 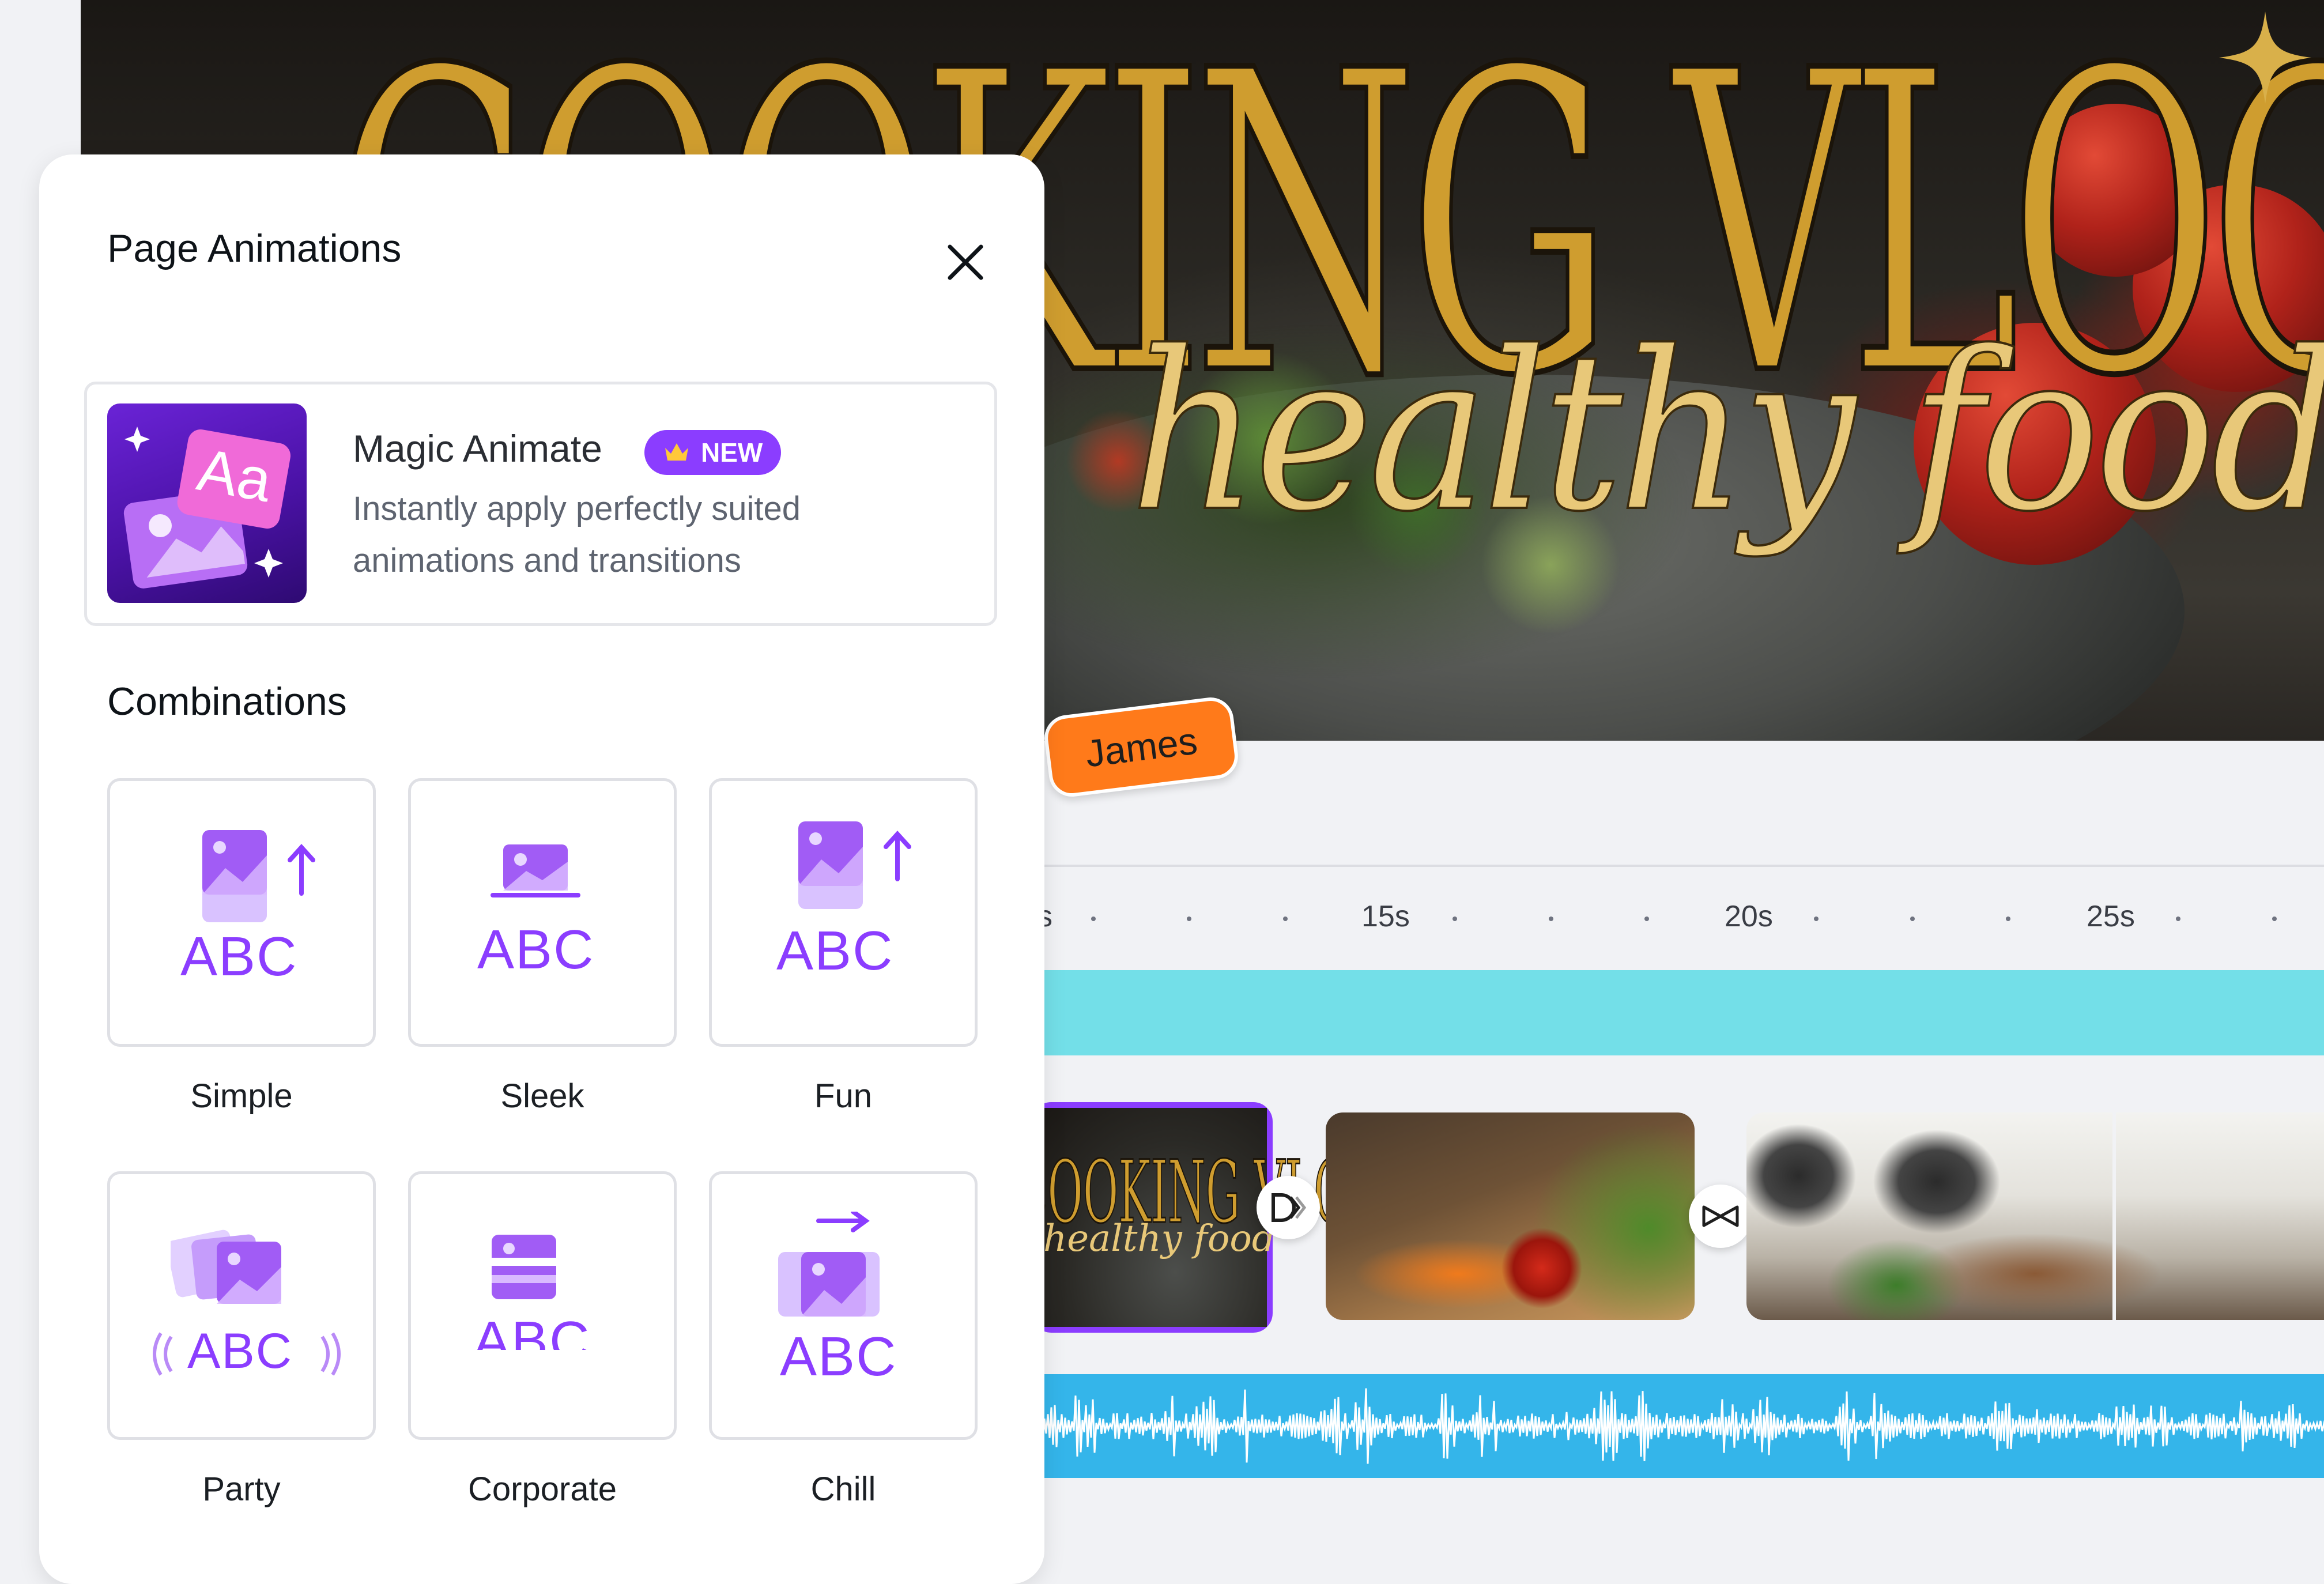 What do you see at coordinates (732, 452) in the screenshot?
I see `new-badge-label: NEW` at bounding box center [732, 452].